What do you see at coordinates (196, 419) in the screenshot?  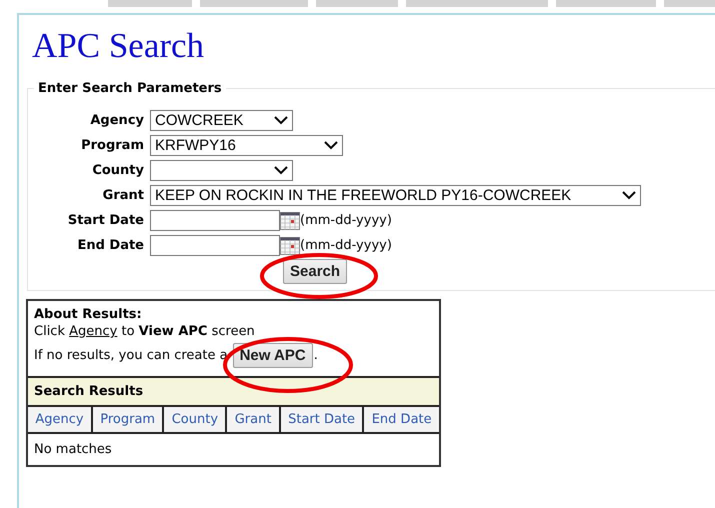 I see `column-header: County` at bounding box center [196, 419].